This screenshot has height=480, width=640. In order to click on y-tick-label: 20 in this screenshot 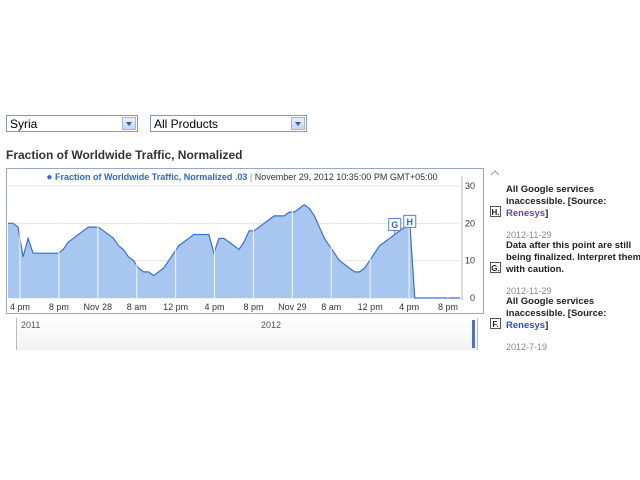, I will do `click(470, 223)`.